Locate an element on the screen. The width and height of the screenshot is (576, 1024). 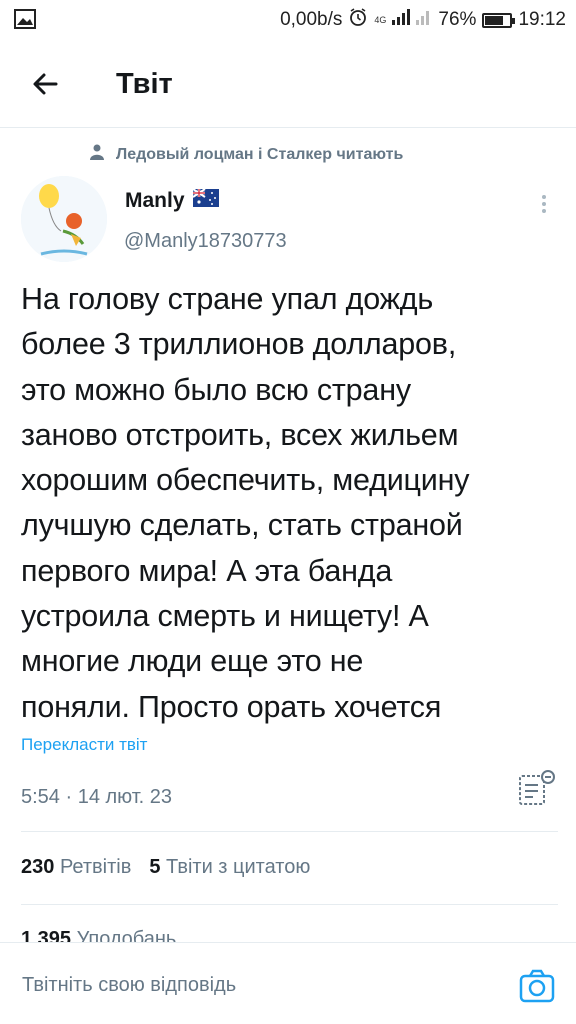
quotes-label: Твіти з цитатою is located at coordinates (238, 867).